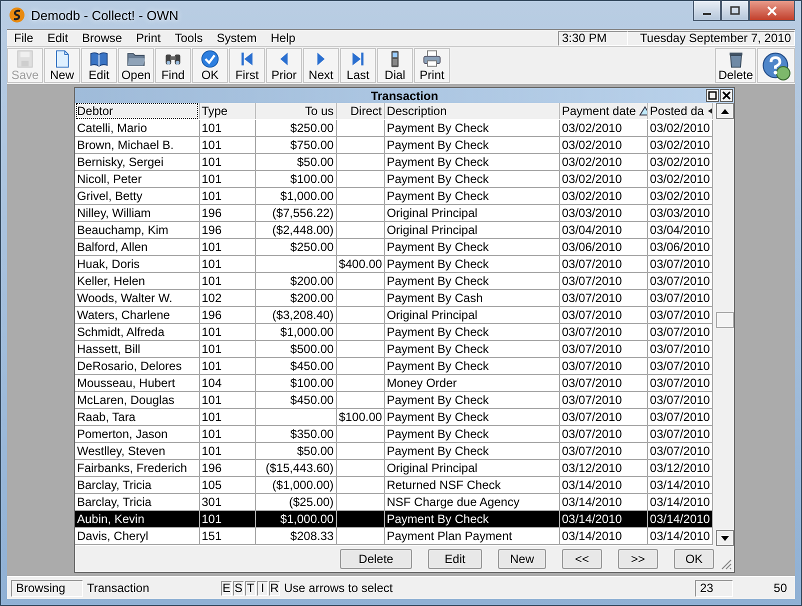 The image size is (802, 606). I want to click on menu-item: Tools, so click(189, 38).